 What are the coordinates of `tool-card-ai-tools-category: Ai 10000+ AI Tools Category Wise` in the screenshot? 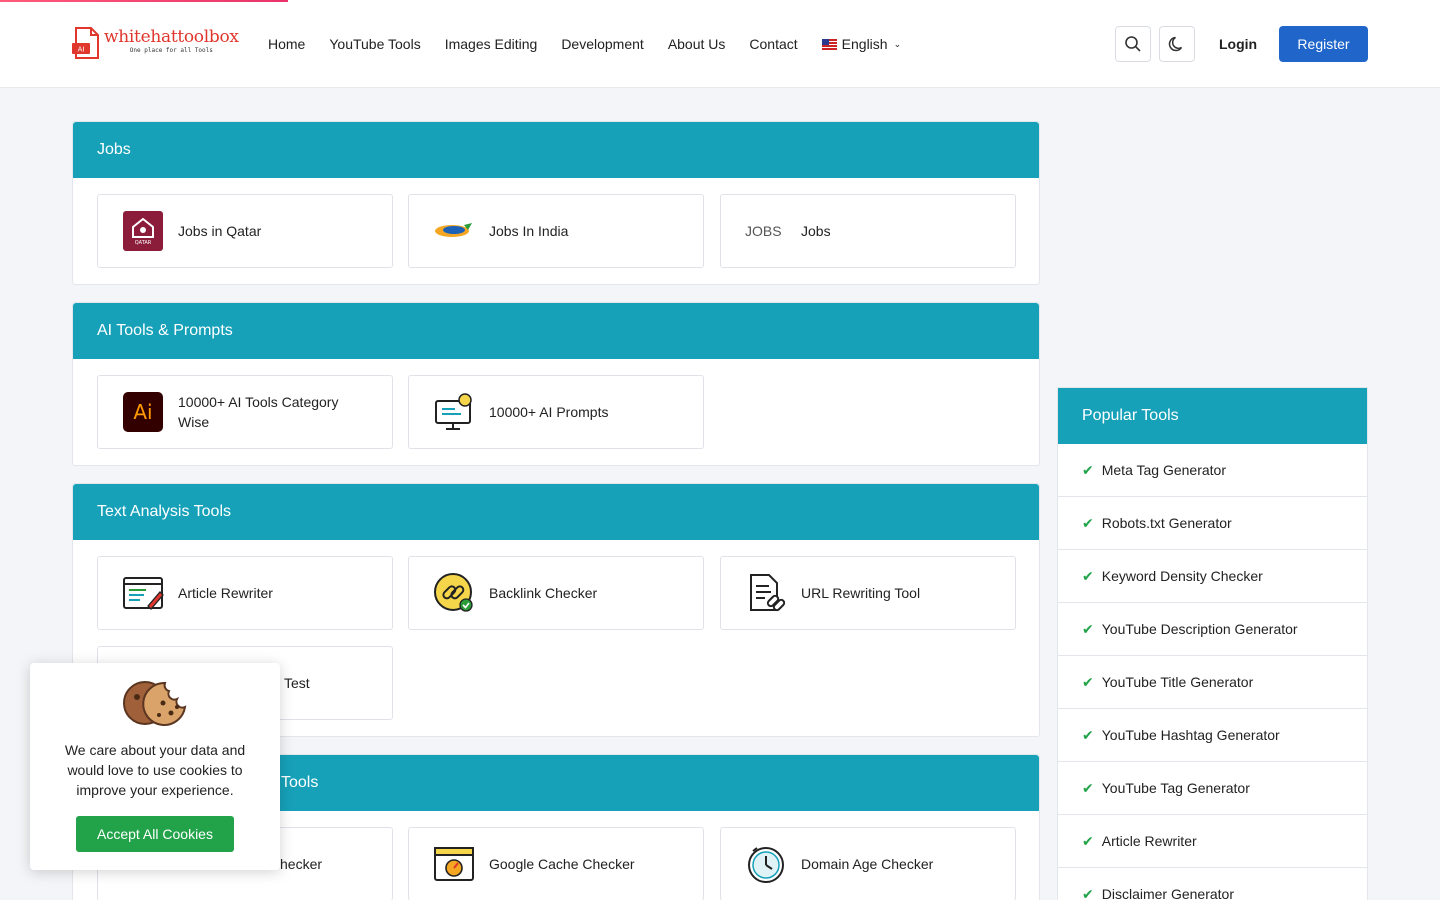 It's located at (245, 412).